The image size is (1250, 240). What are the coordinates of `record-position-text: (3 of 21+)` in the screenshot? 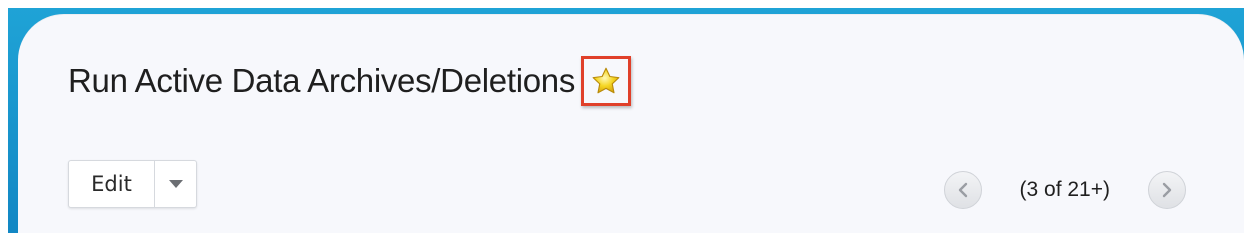 It's located at (1064, 189).